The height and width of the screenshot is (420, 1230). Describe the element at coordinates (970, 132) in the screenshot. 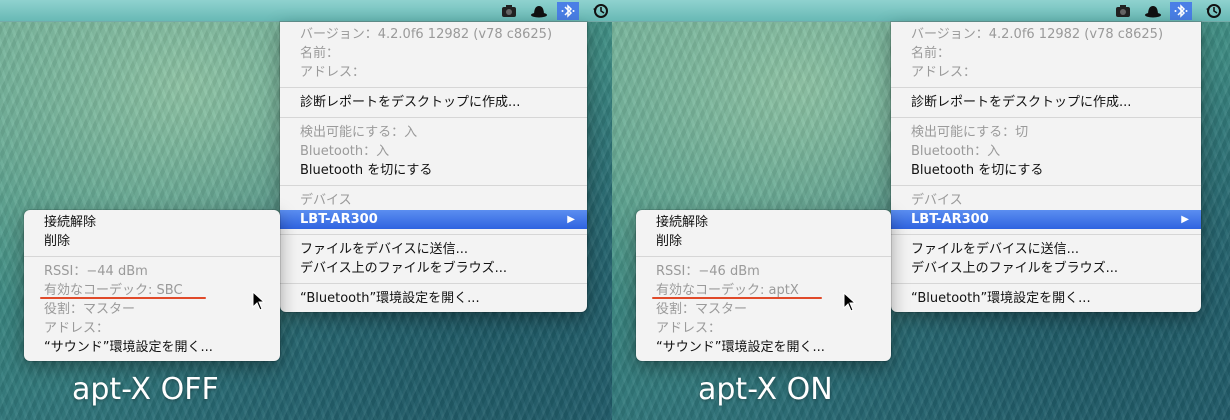

I see `discoverable-status: 検出可能にする：切` at that location.